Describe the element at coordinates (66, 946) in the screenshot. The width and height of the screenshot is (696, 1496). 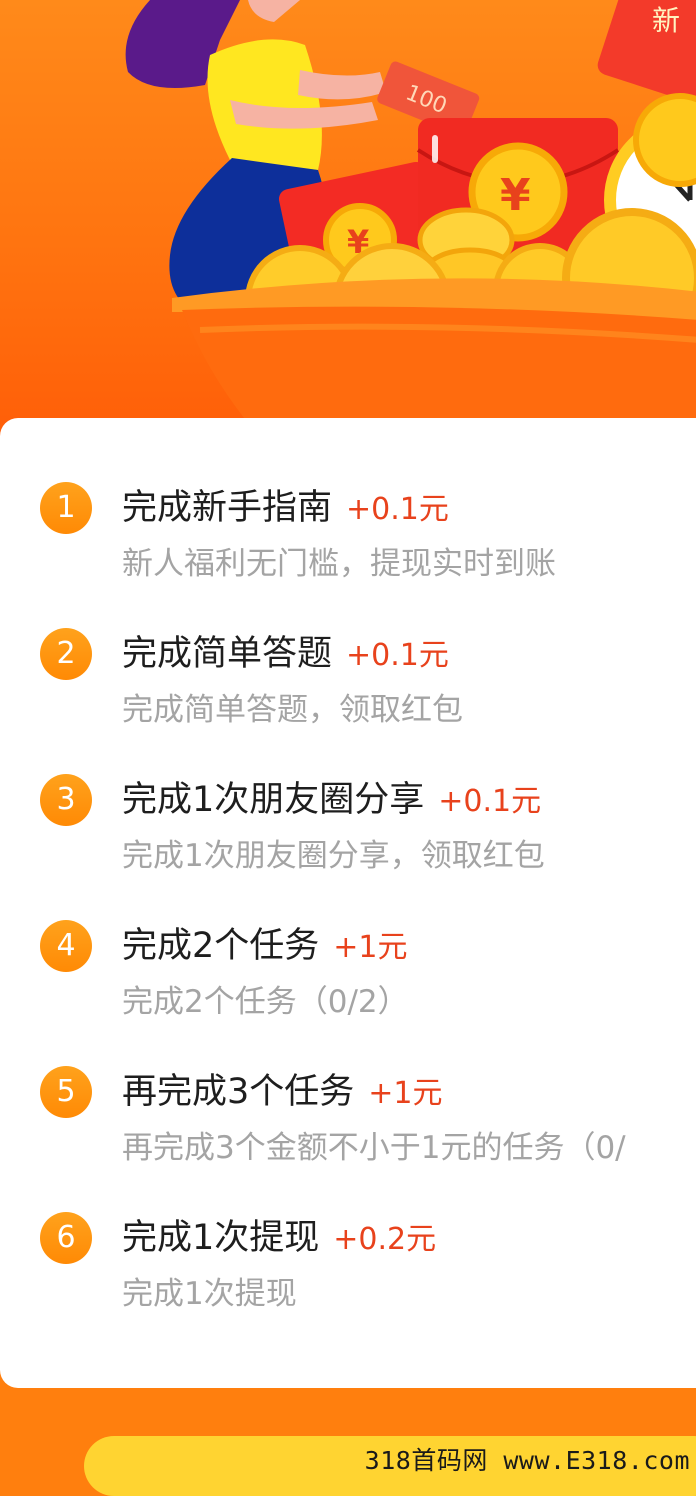
I see `task-number-badge: 4` at that location.